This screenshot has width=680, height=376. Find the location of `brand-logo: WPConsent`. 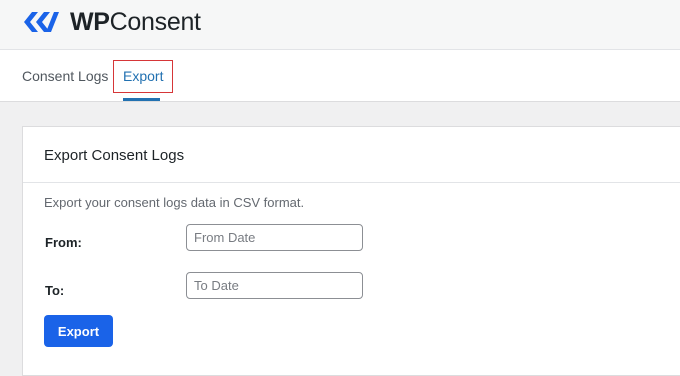

brand-logo: WPConsent is located at coordinates (111, 22).